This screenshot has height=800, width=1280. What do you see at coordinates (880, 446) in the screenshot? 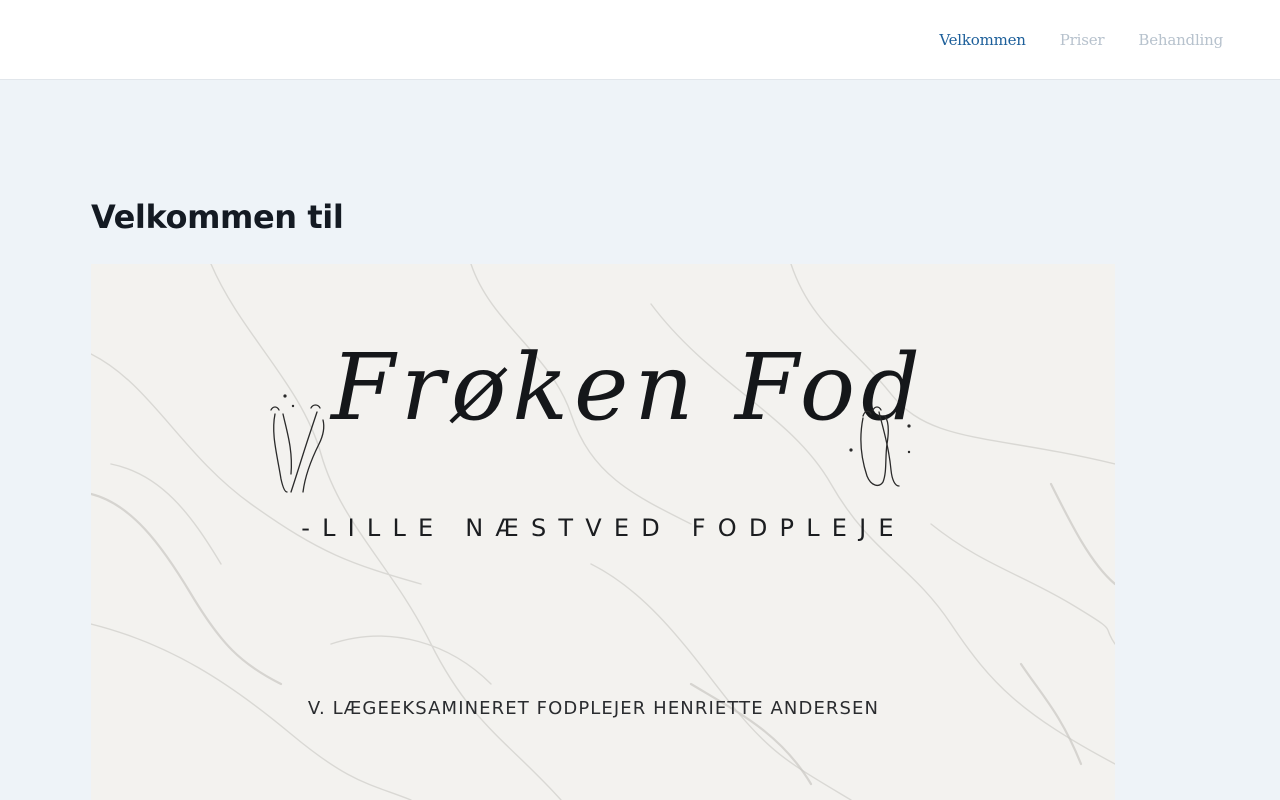
I see `foot-sole-icon` at bounding box center [880, 446].